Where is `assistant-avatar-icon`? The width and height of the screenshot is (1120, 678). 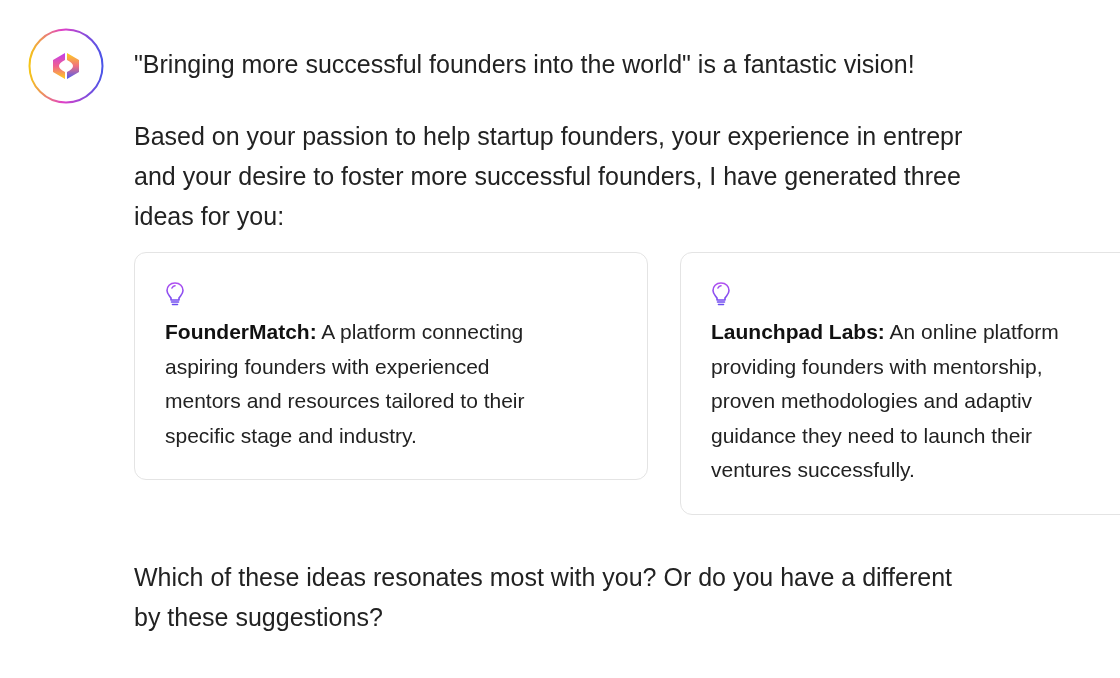
assistant-avatar-icon is located at coordinates (66, 66).